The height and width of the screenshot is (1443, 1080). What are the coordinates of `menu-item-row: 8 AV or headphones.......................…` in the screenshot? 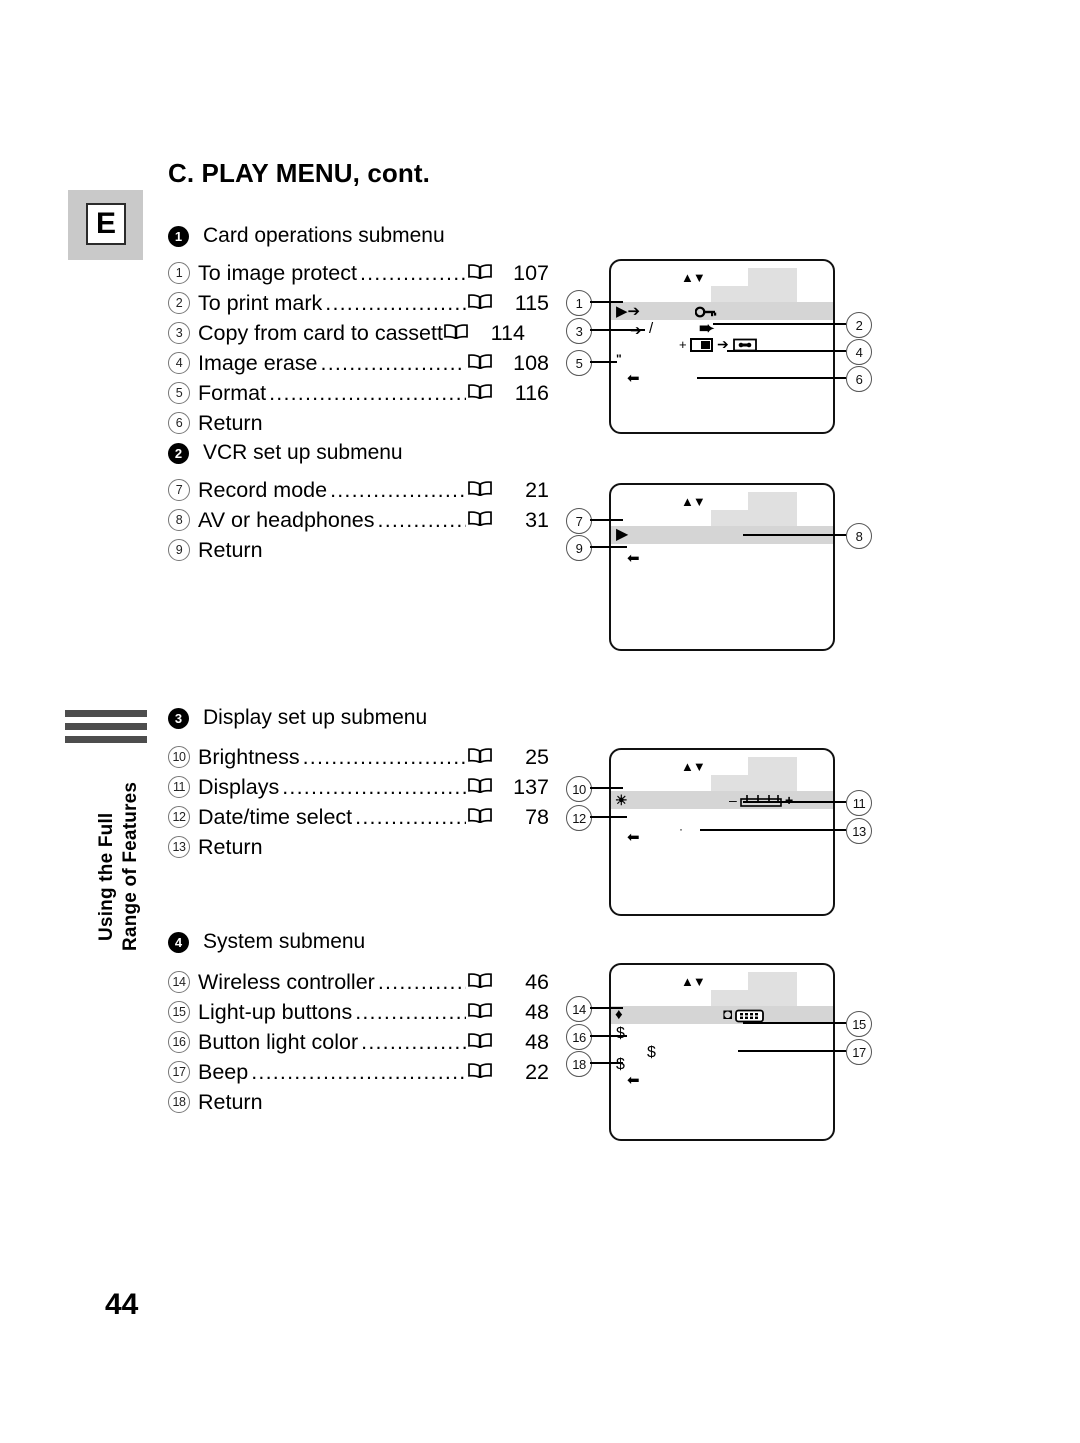 It's located at (358, 523).